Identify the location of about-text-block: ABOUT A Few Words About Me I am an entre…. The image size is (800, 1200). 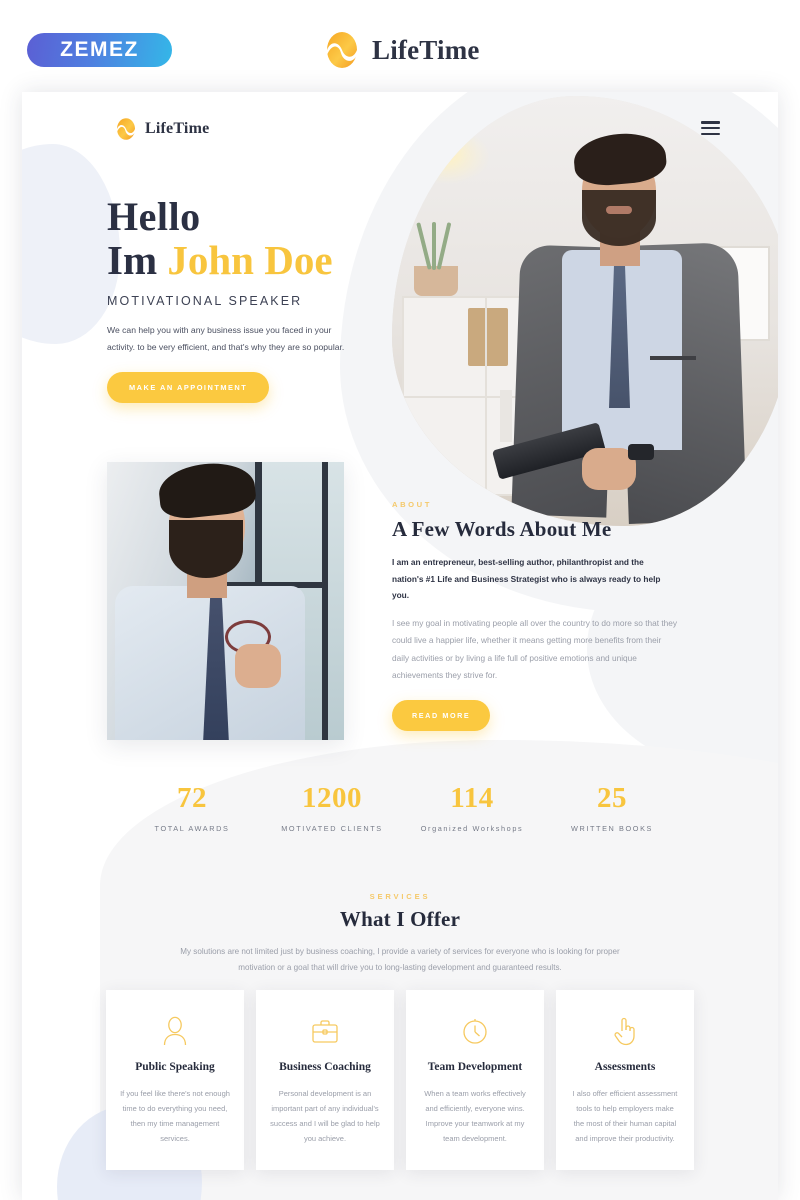
(535, 616).